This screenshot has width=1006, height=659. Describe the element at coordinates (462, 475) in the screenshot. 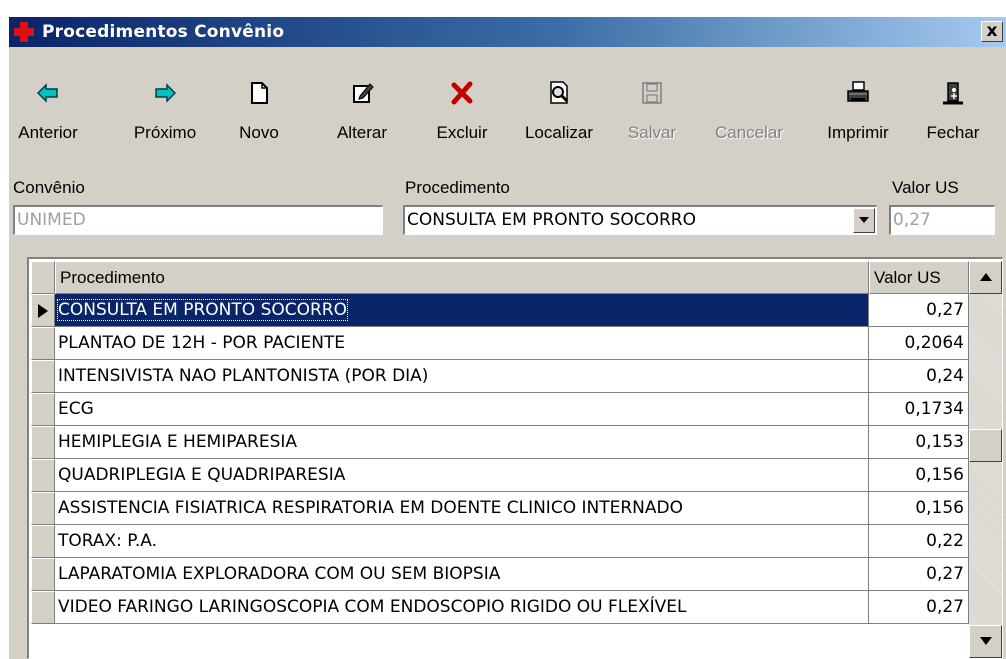

I see `procedimento-cell: QUADRIPLEGIA E QUADRIPARESIA` at that location.